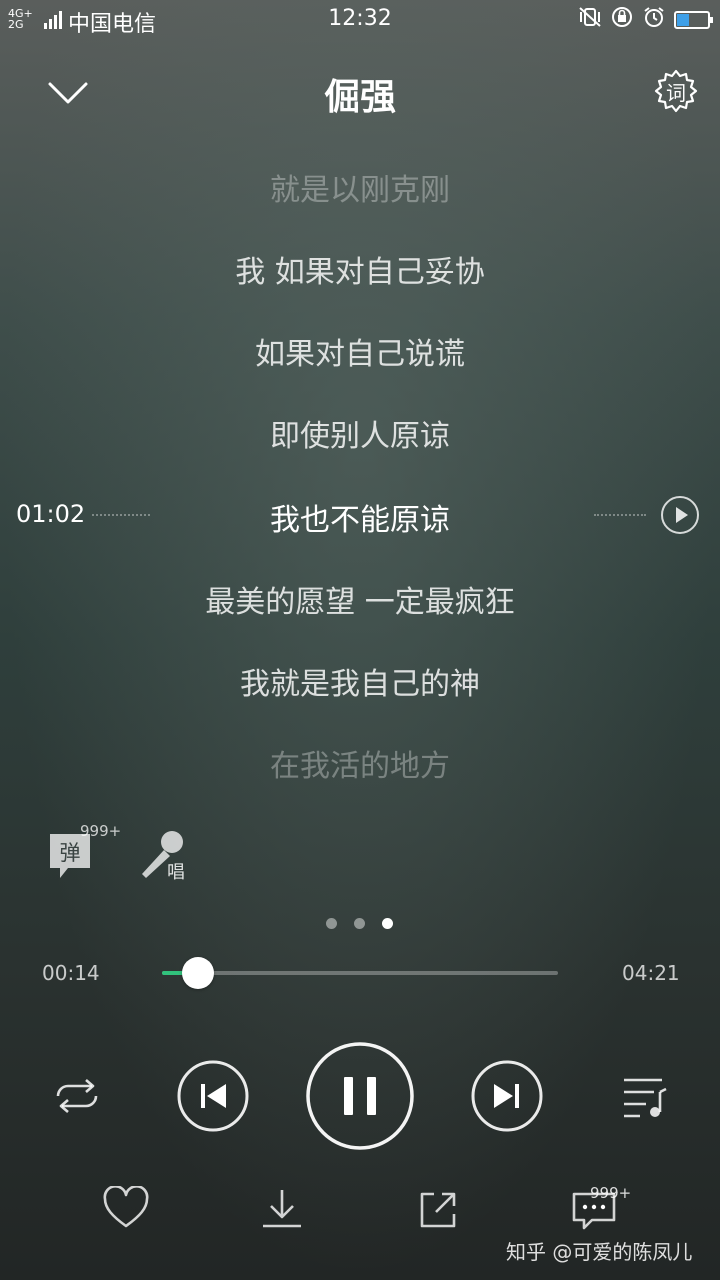  I want to click on previous-track-button, so click(213, 1098).